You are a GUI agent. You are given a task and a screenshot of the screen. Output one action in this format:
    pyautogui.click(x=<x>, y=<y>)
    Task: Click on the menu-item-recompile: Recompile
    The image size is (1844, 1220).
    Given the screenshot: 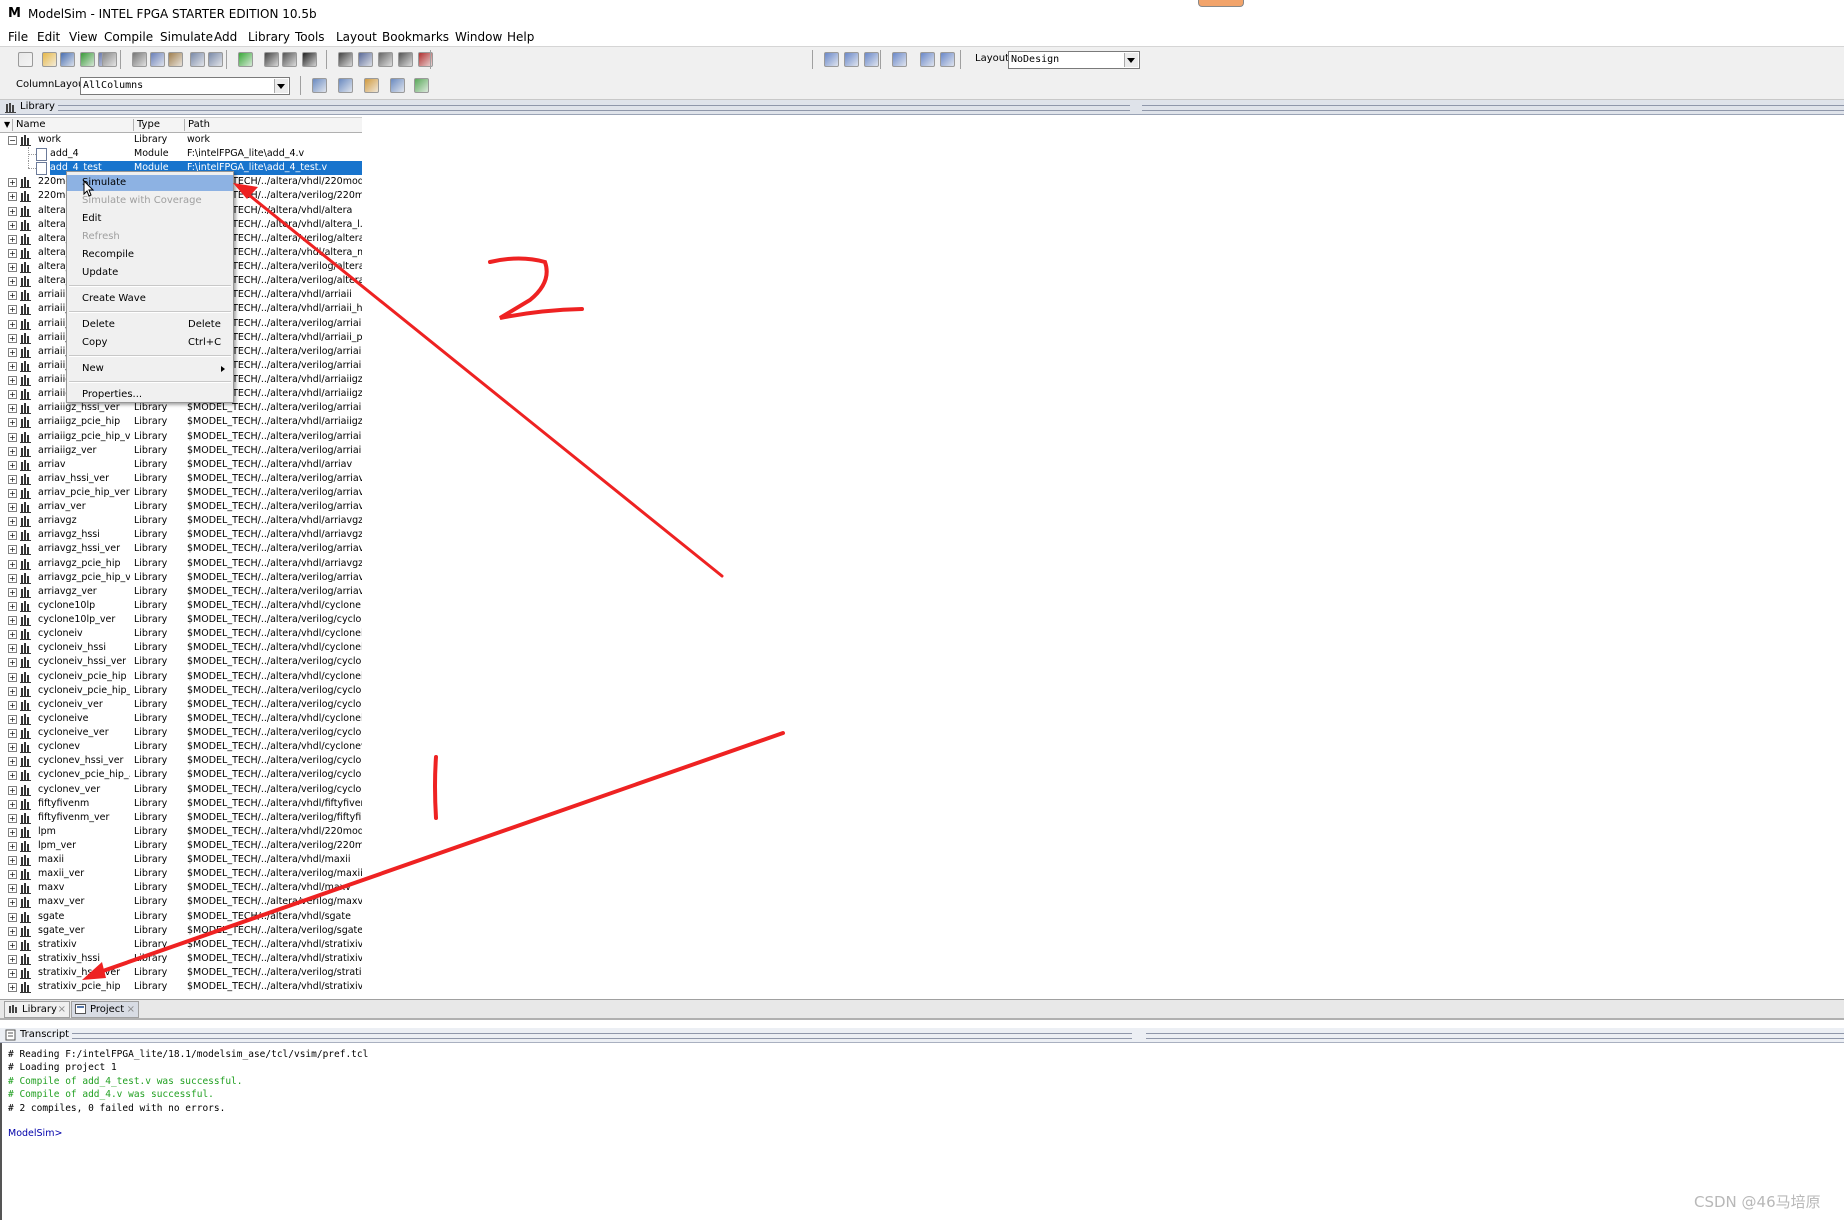 What is the action you would take?
    pyautogui.click(x=150, y=255)
    